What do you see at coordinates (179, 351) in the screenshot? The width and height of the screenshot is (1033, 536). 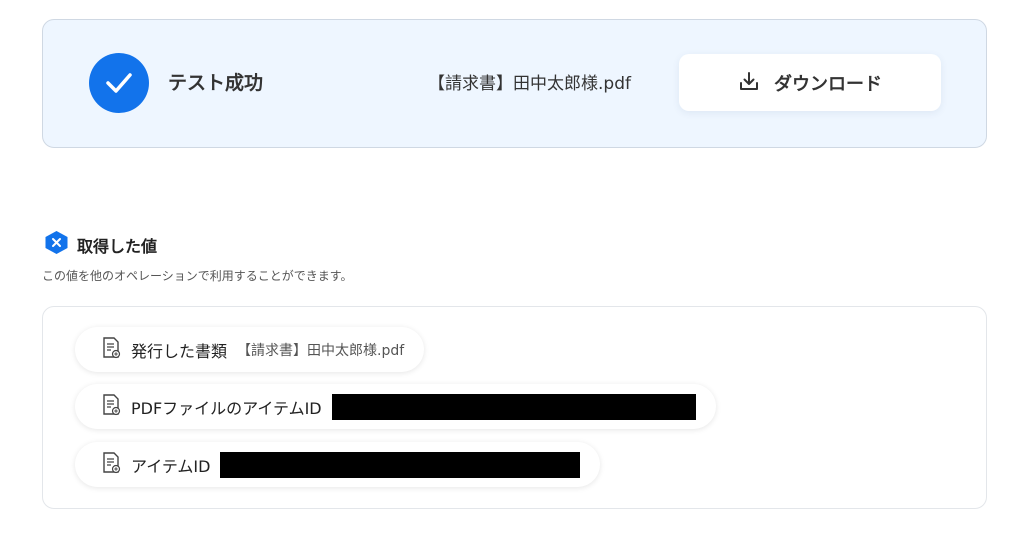 I see `value-item-label: 発行した書類` at bounding box center [179, 351].